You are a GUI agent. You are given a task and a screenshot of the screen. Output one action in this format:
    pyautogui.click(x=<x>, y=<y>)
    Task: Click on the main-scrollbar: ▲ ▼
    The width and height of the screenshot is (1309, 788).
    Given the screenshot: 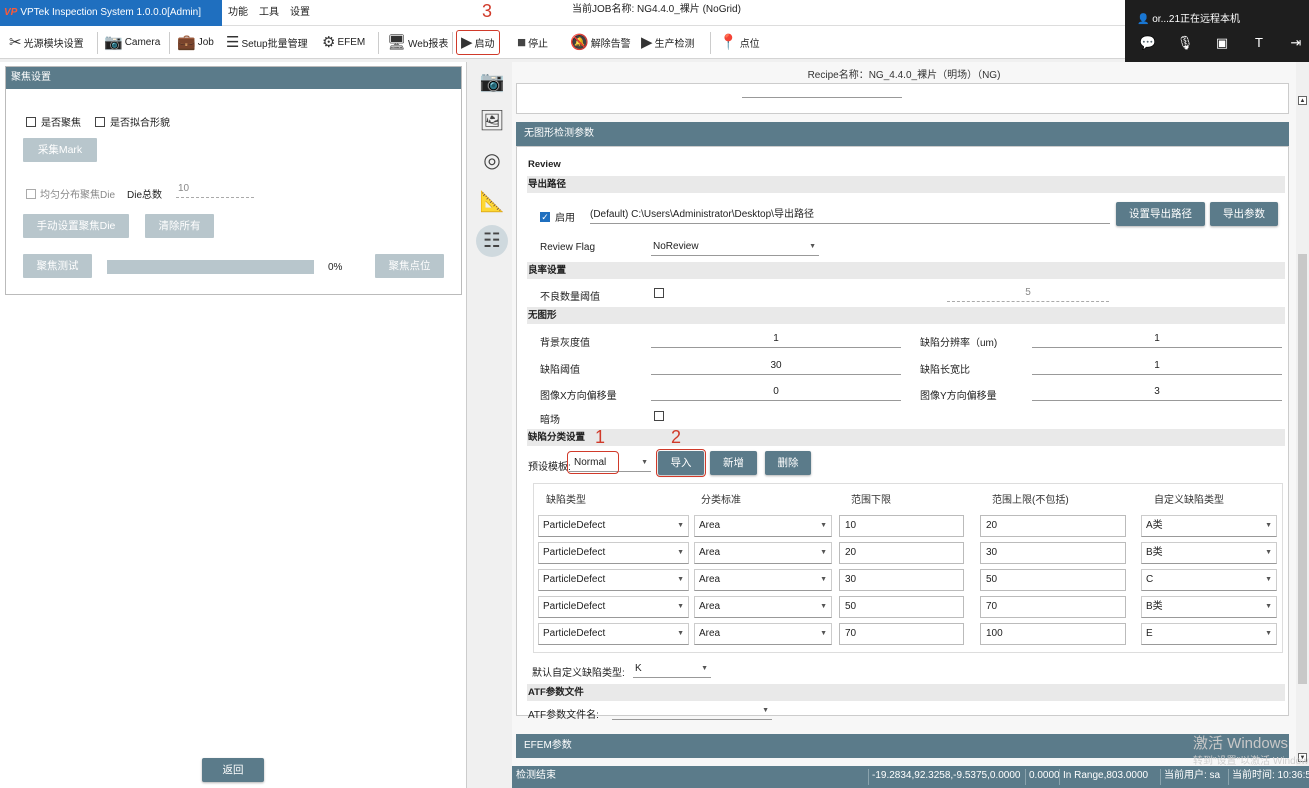 What is the action you would take?
    pyautogui.click(x=1302, y=430)
    